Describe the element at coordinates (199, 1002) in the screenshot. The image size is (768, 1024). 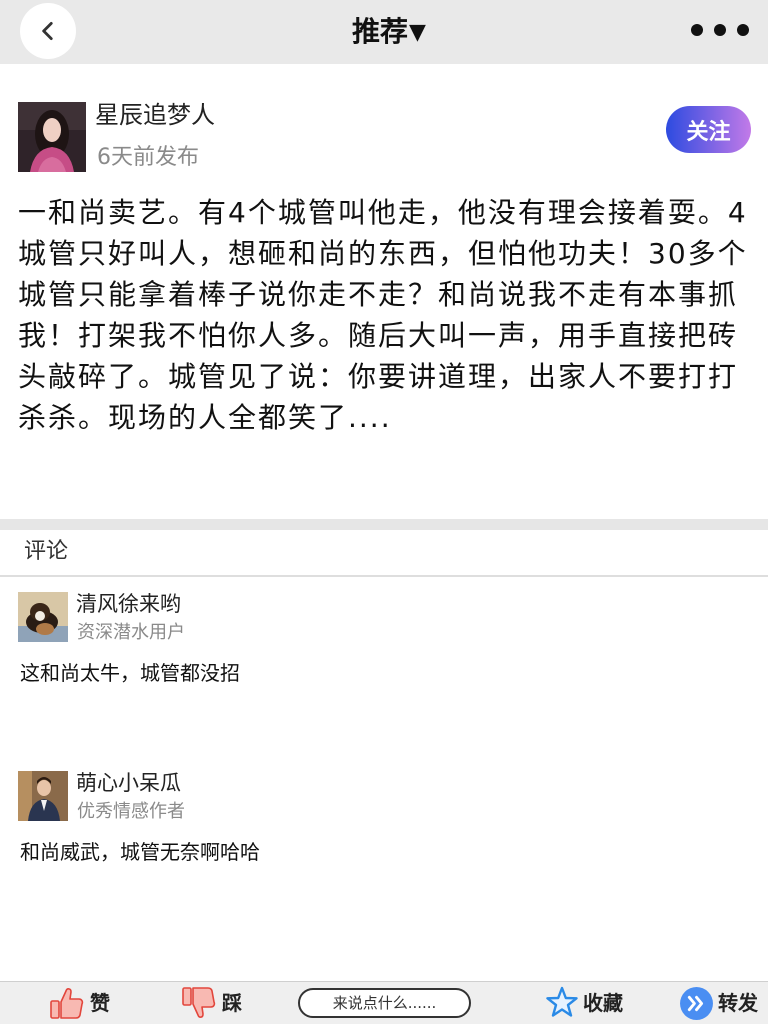
I see `thumbs-down-icon` at that location.